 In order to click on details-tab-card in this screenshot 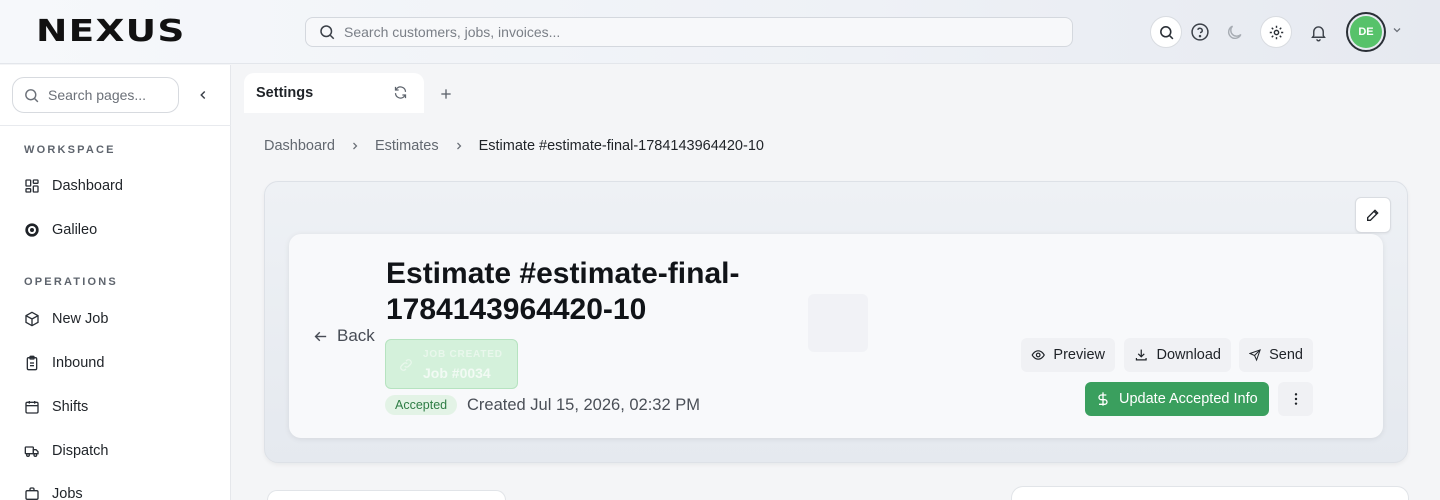, I will do `click(386, 495)`.